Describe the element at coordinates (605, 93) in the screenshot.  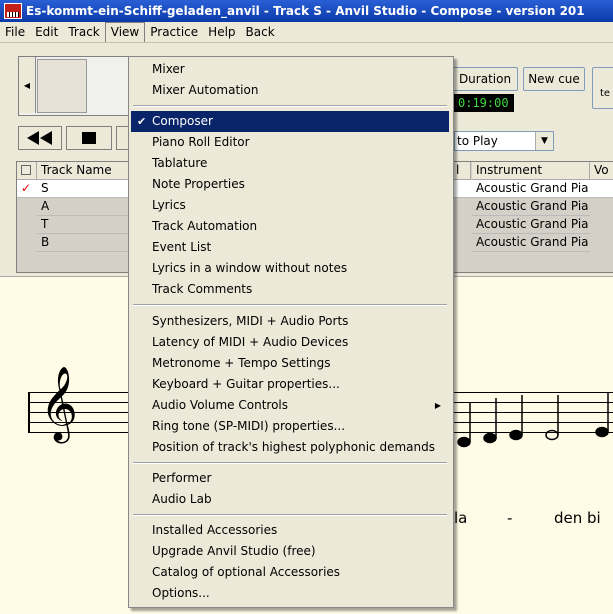
I see `tempo-label: te` at that location.